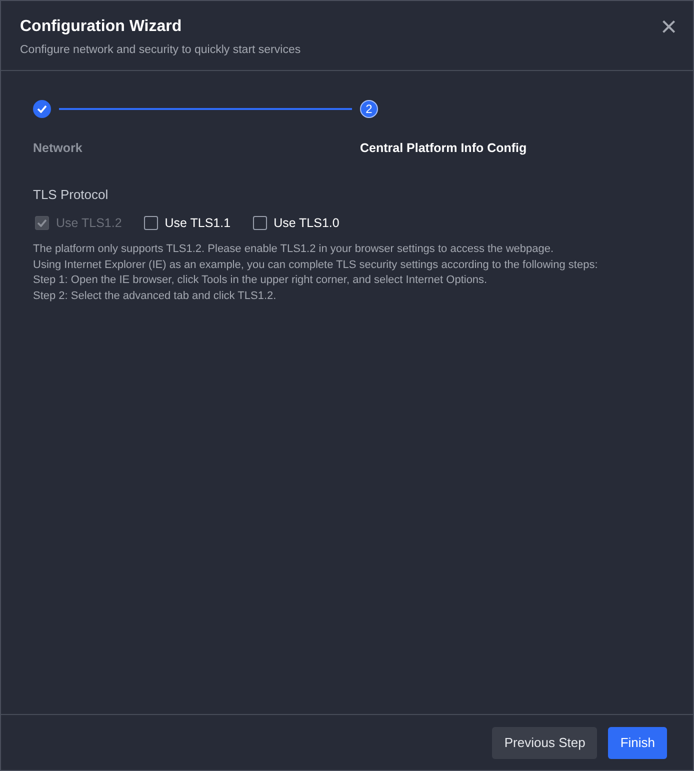 The image size is (694, 771). I want to click on finish-button: Finish, so click(637, 742).